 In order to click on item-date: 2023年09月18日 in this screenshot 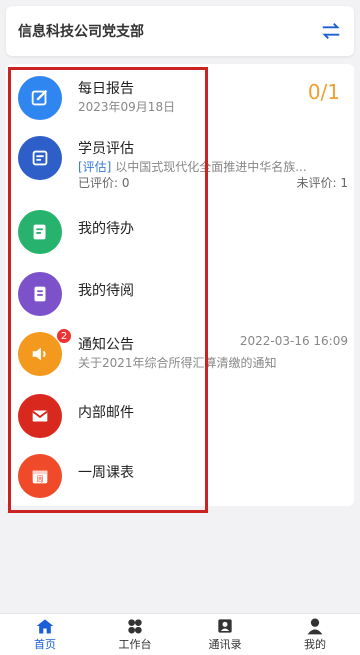, I will do `click(127, 107)`.